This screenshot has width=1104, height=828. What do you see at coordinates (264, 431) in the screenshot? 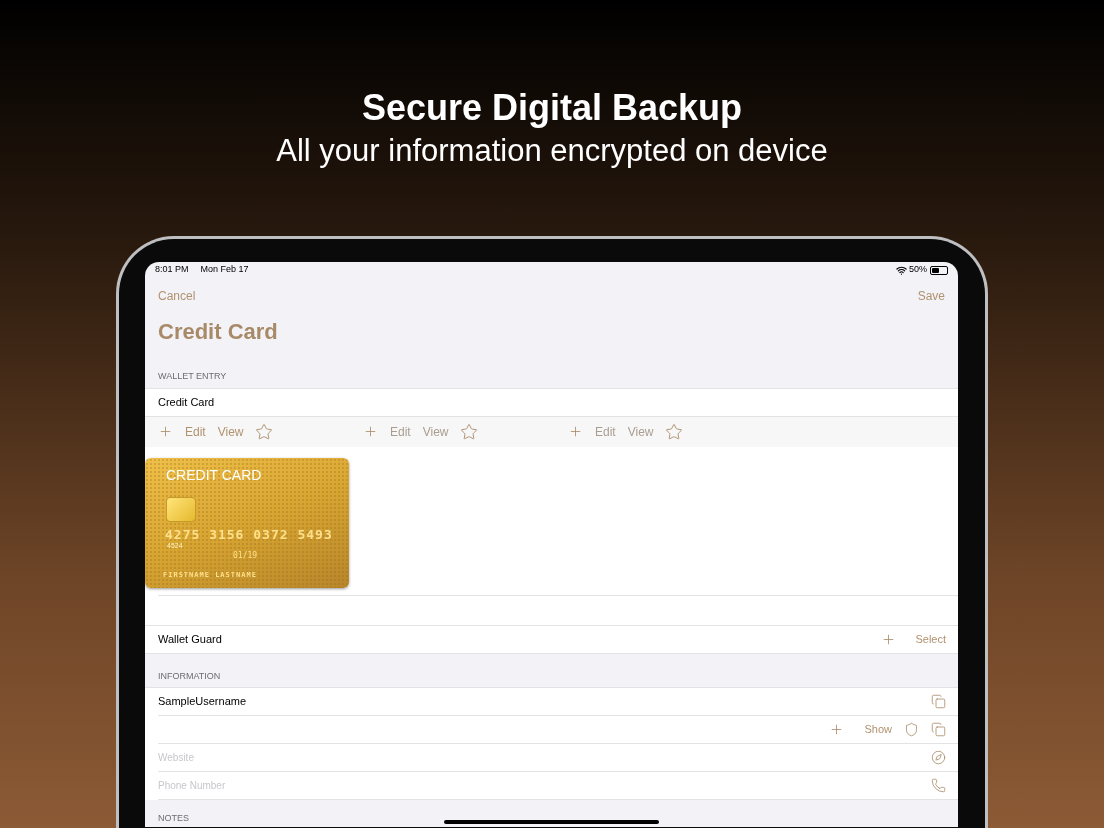
I see `star-icon` at bounding box center [264, 431].